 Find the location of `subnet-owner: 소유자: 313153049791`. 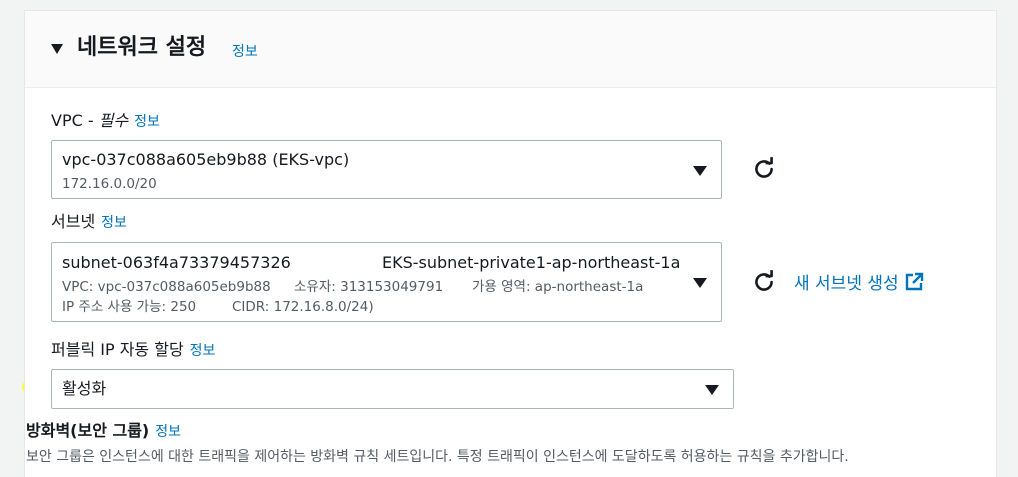

subnet-owner: 소유자: 313153049791 is located at coordinates (369, 287).